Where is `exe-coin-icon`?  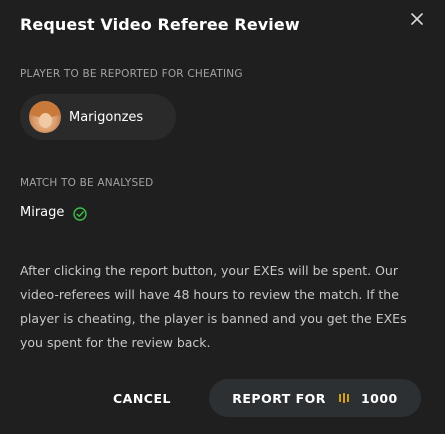
exe-coin-icon is located at coordinates (344, 398).